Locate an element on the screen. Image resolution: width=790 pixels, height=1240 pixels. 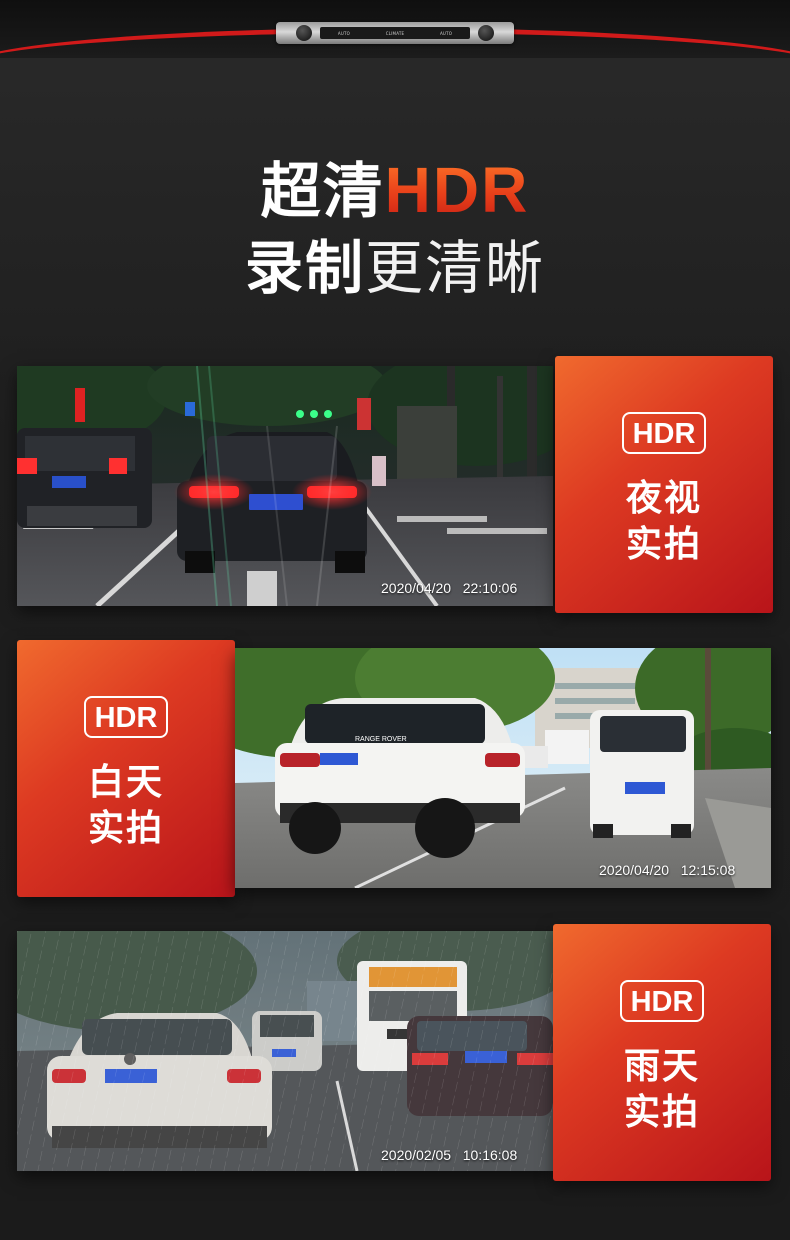
day-photo: RANGE ROVER 2020/04/20 12:15:08 is located at coordinates (503, 768).